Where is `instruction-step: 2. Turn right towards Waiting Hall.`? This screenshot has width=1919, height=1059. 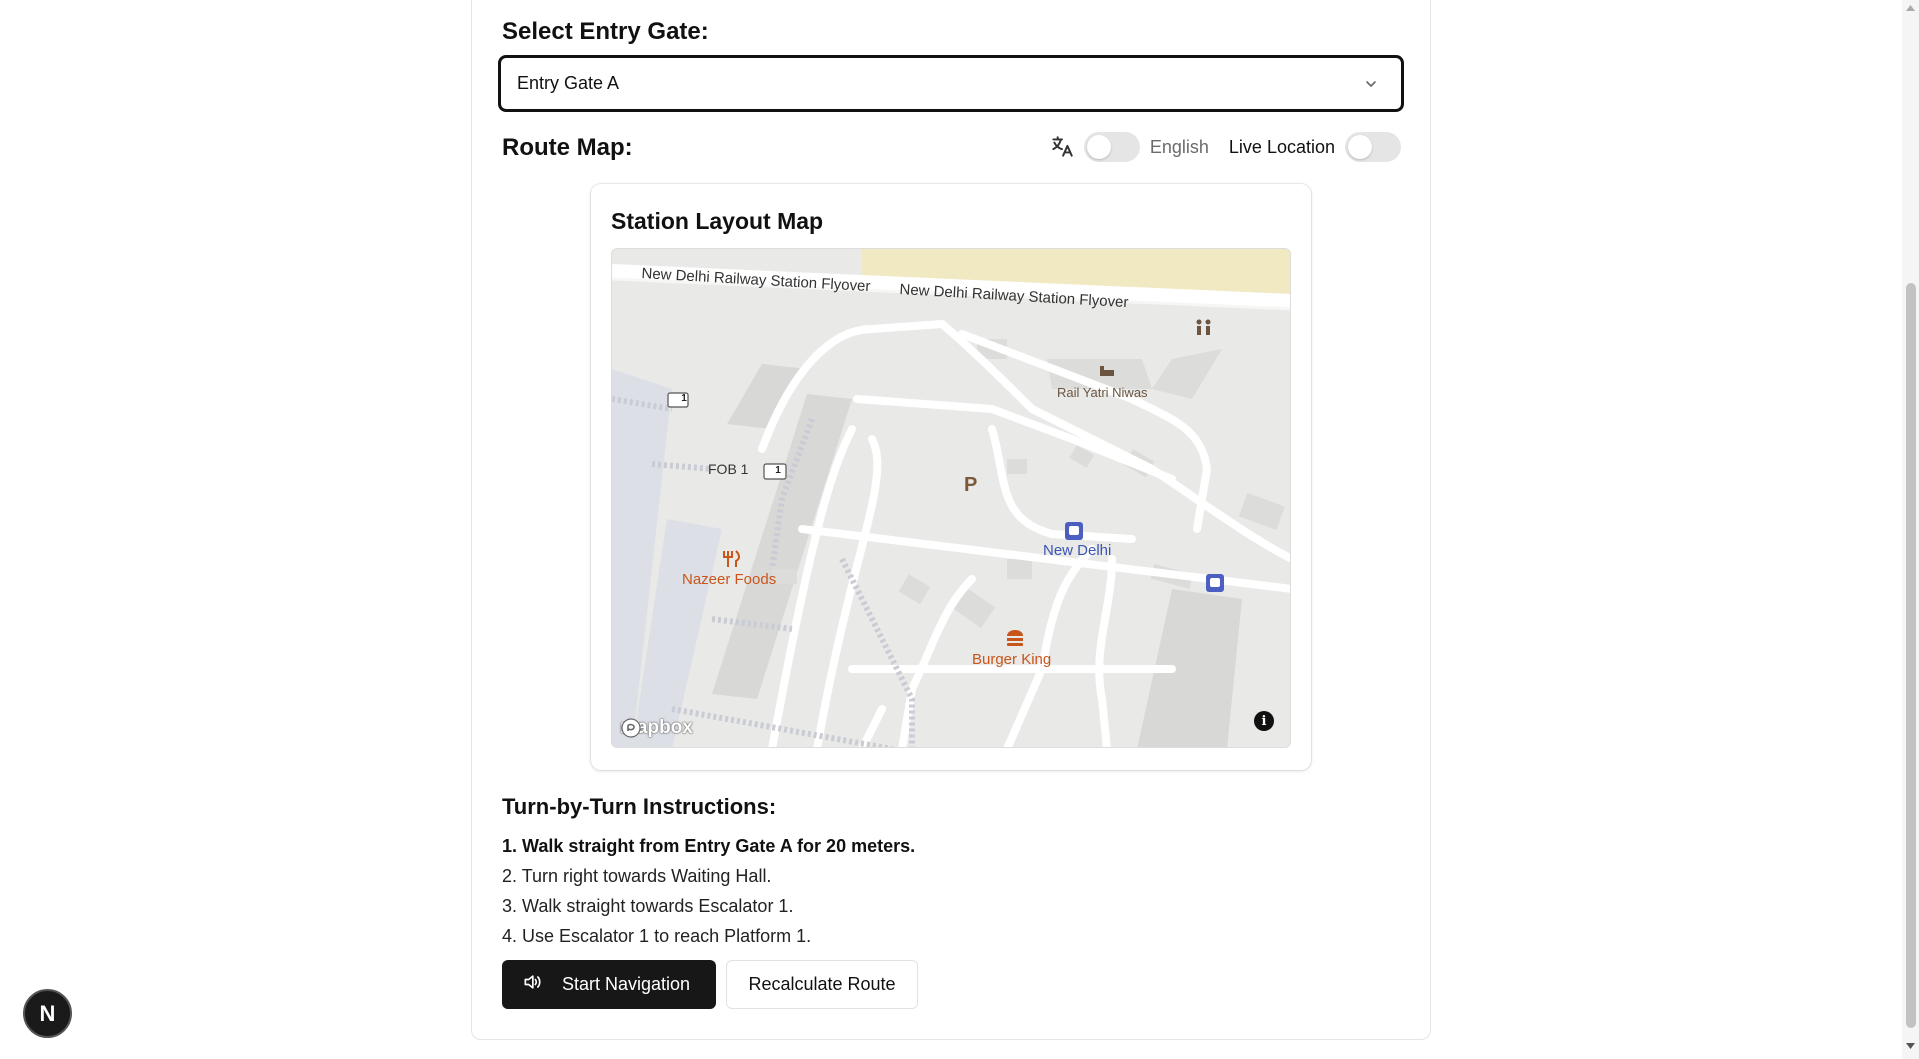
instruction-step: 2. Turn right towards Waiting Hall. is located at coordinates (637, 876).